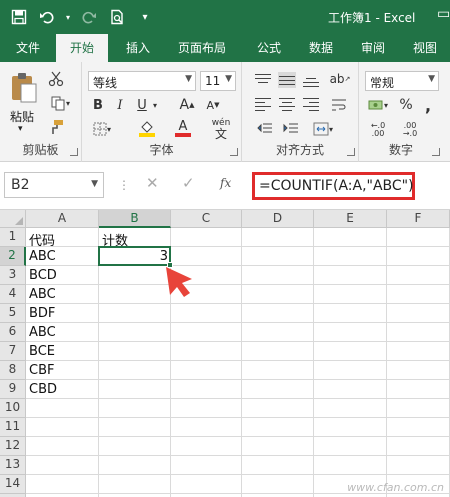 The height and width of the screenshot is (497, 450). Describe the element at coordinates (13, 484) in the screenshot. I see `row-header-14: 14` at that location.